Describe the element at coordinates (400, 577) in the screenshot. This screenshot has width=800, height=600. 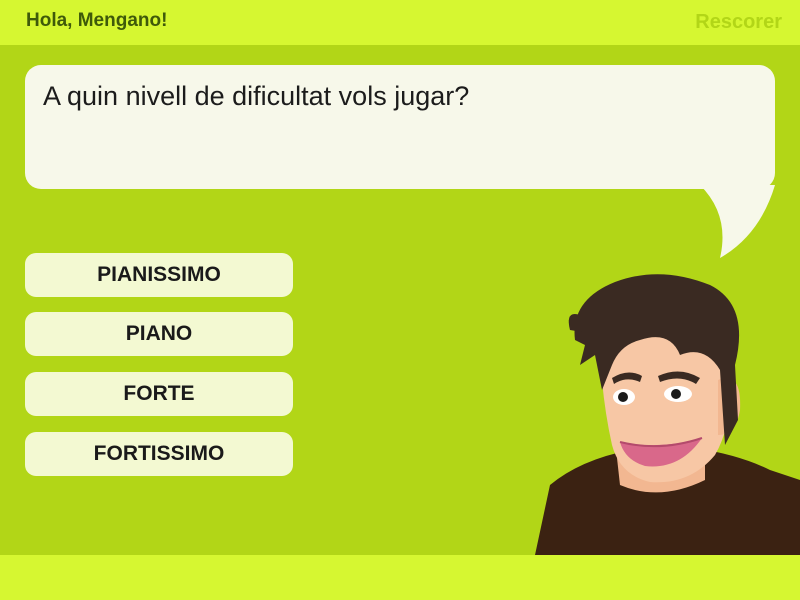
I see `bottom-bar` at that location.